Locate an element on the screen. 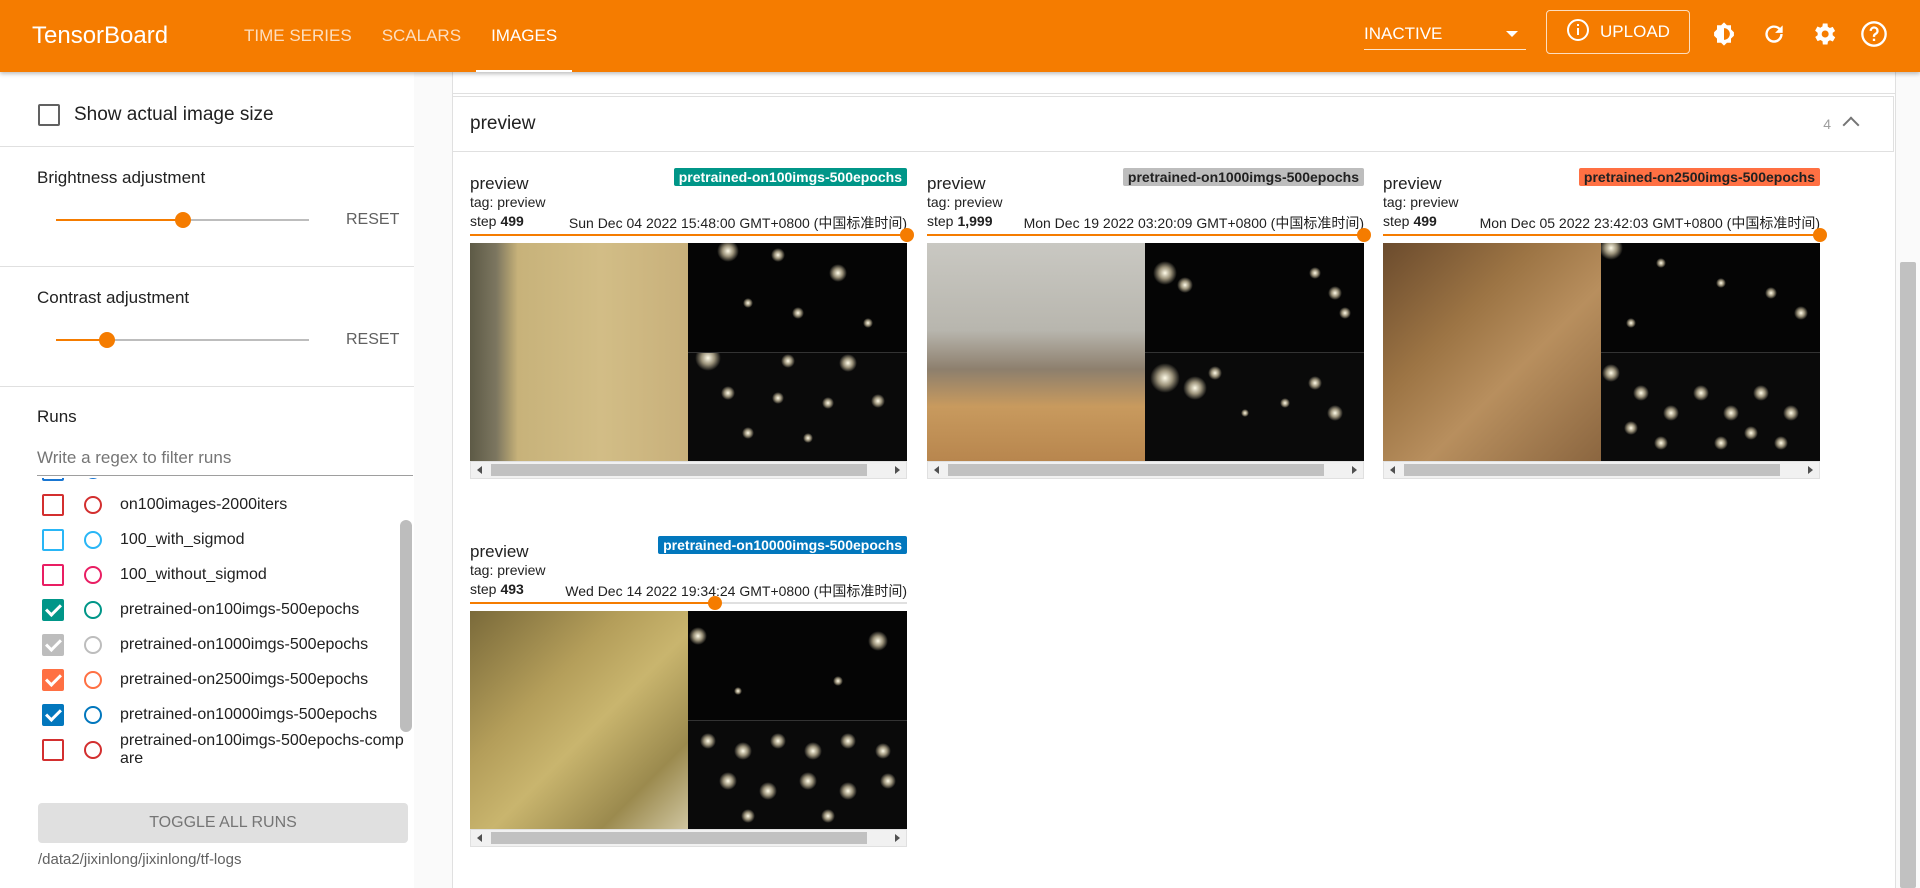  runs-scrollbar is located at coordinates (406, 626).